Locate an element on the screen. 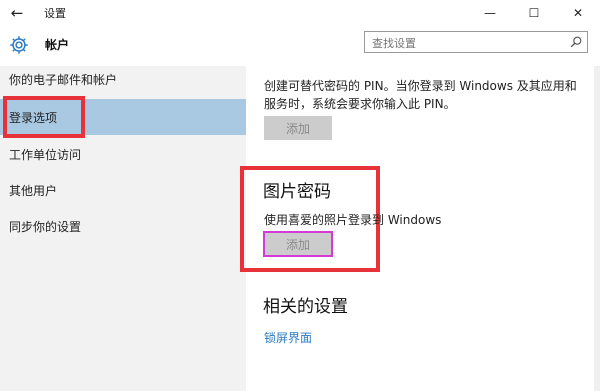 Image resolution: width=600 pixels, height=391 pixels. gear-icon is located at coordinates (19, 45).